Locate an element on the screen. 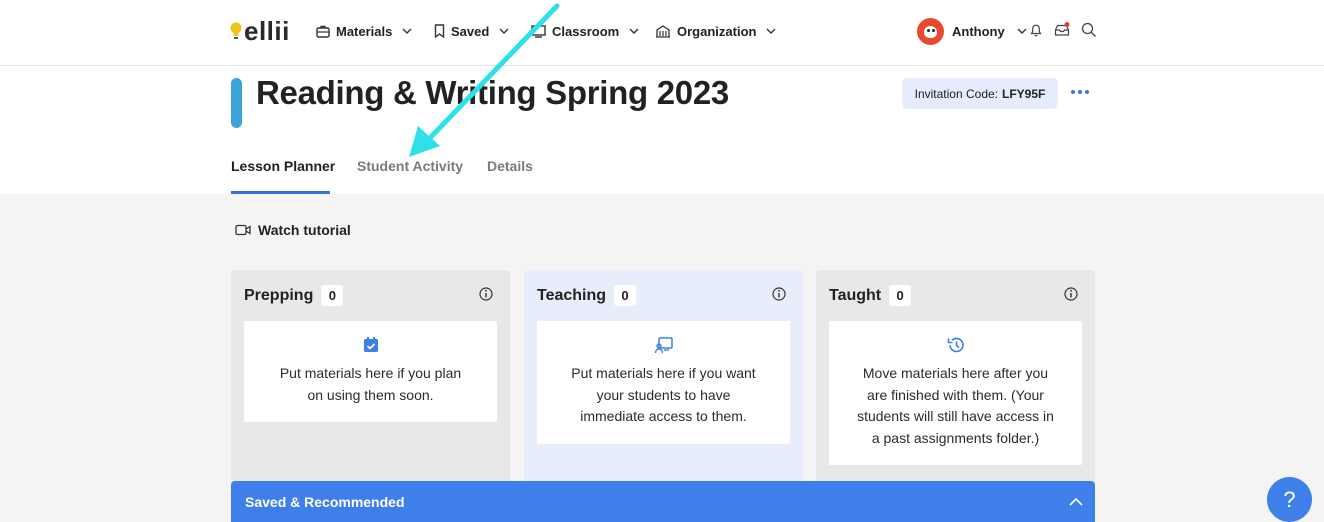  bell-icon is located at coordinates (1036, 30).